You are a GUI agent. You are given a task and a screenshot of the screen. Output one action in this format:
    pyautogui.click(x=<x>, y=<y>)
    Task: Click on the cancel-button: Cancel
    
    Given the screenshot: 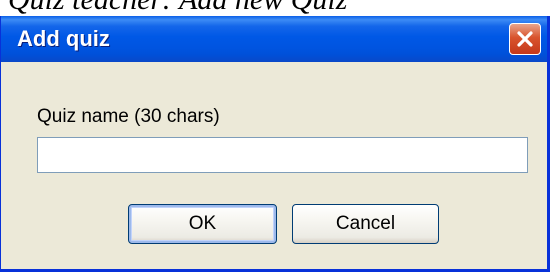 What is the action you would take?
    pyautogui.click(x=365, y=224)
    